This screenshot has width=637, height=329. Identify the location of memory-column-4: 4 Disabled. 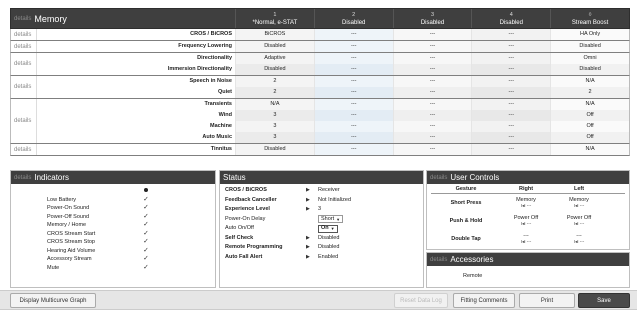
(510, 18).